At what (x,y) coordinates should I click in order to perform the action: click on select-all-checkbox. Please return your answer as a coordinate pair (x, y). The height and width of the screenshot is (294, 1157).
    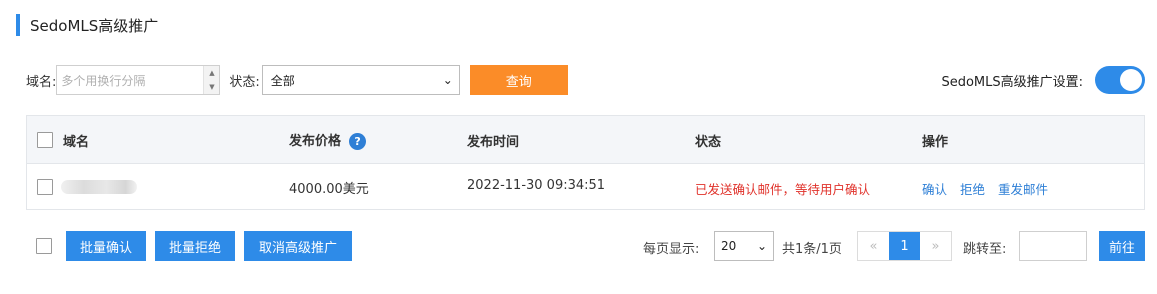
    Looking at the image, I should click on (45, 140).